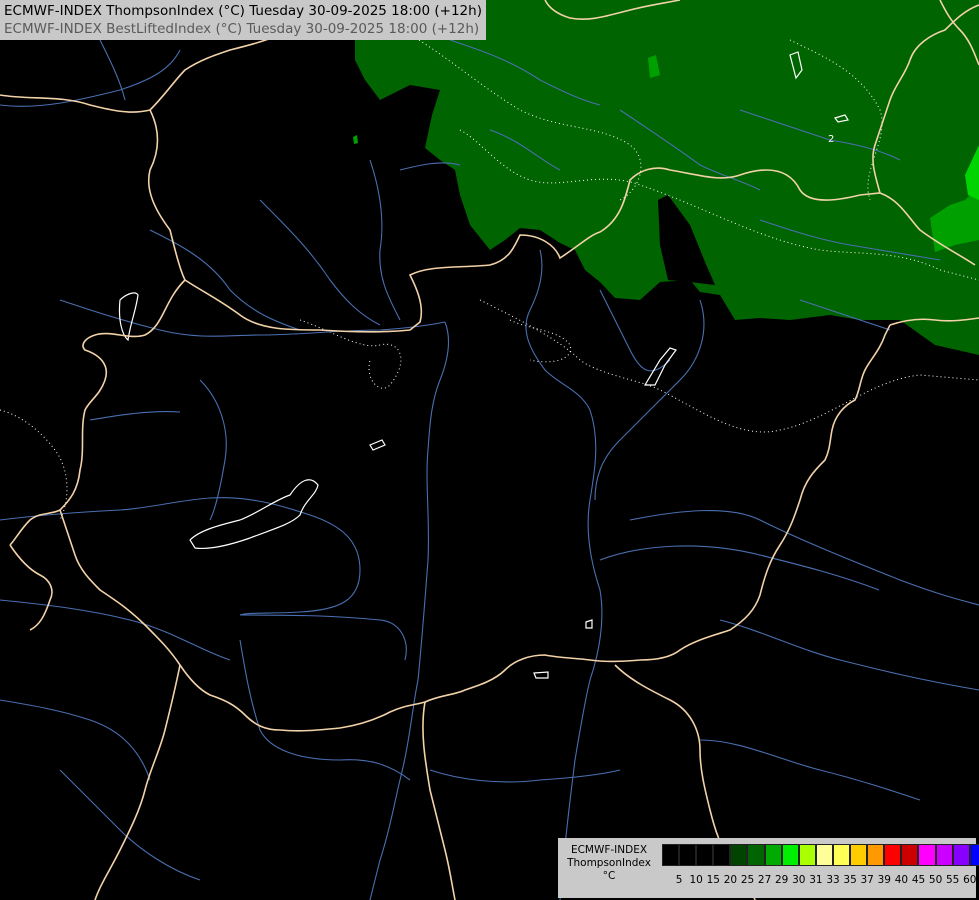 The width and height of the screenshot is (979, 900). Describe the element at coordinates (884, 880) in the screenshot. I see `legend-tick-label: 39` at that location.